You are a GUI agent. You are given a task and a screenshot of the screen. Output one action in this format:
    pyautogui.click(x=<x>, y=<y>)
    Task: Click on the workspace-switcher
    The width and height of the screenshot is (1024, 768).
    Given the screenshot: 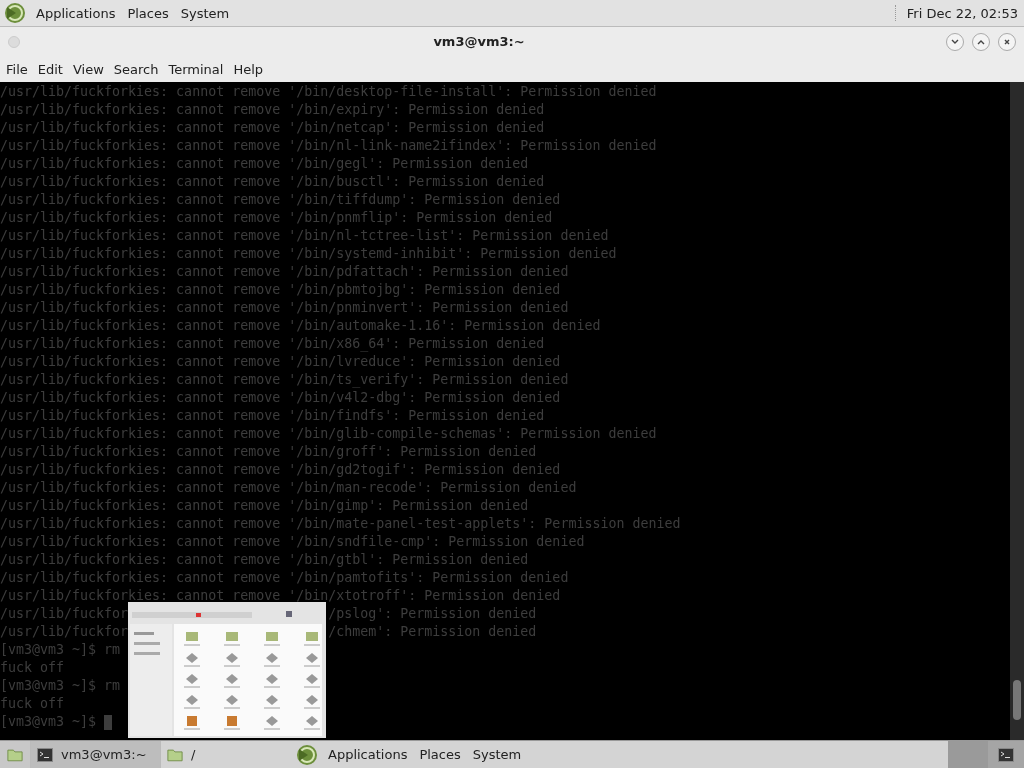 What is the action you would take?
    pyautogui.click(x=968, y=754)
    